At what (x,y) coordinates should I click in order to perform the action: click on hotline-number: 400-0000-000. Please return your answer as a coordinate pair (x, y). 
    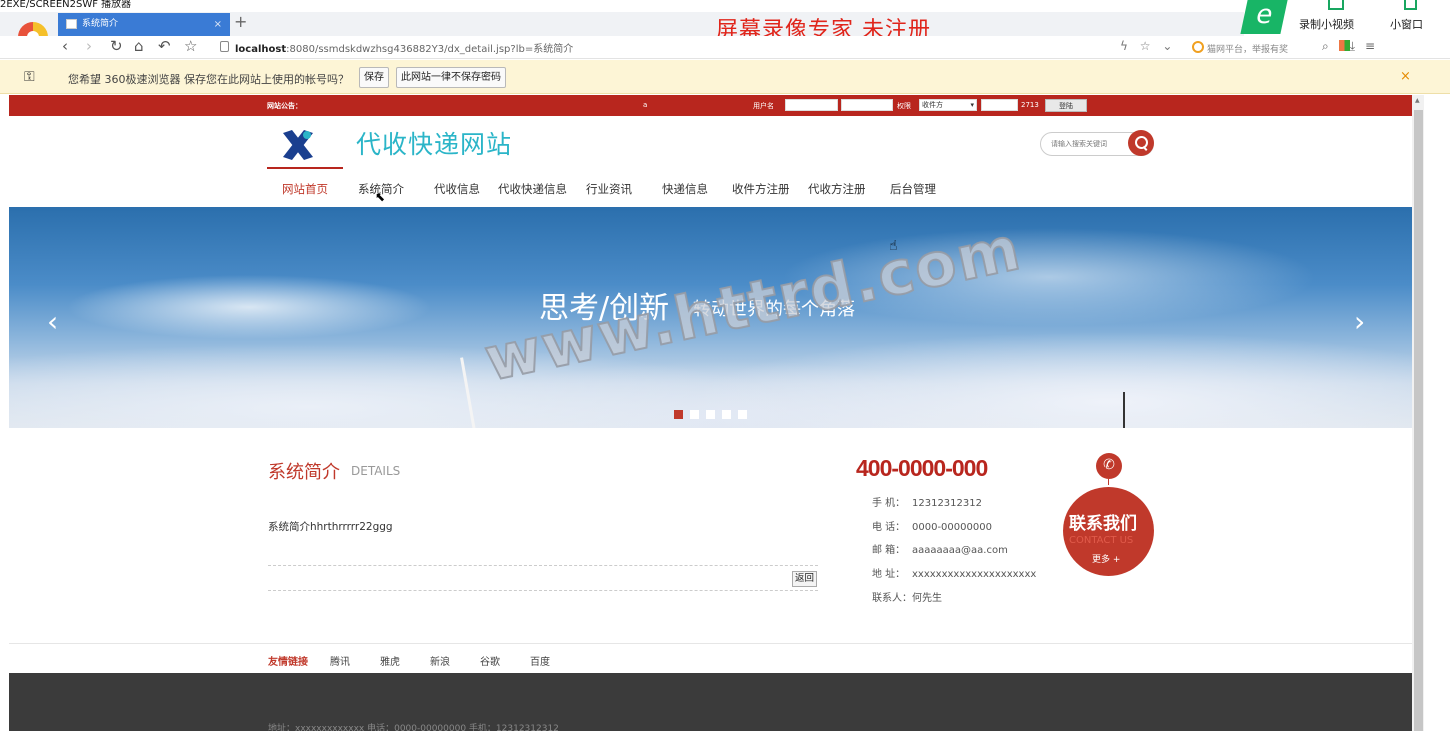
    Looking at the image, I should click on (922, 468).